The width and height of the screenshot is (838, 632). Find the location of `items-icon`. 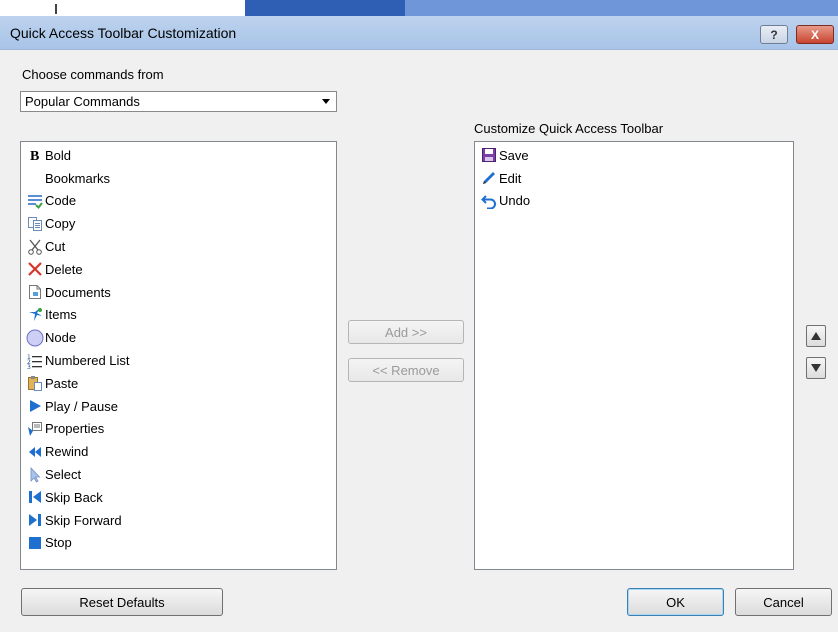

items-icon is located at coordinates (35, 315).